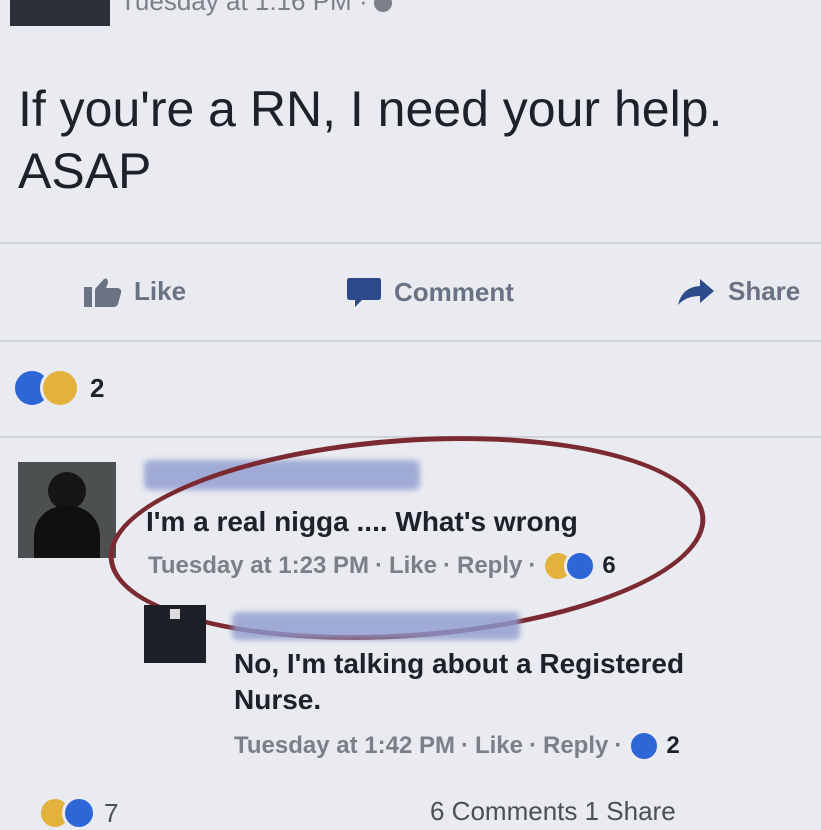  Describe the element at coordinates (364, 292) in the screenshot. I see `comment-bubble-icon` at that location.